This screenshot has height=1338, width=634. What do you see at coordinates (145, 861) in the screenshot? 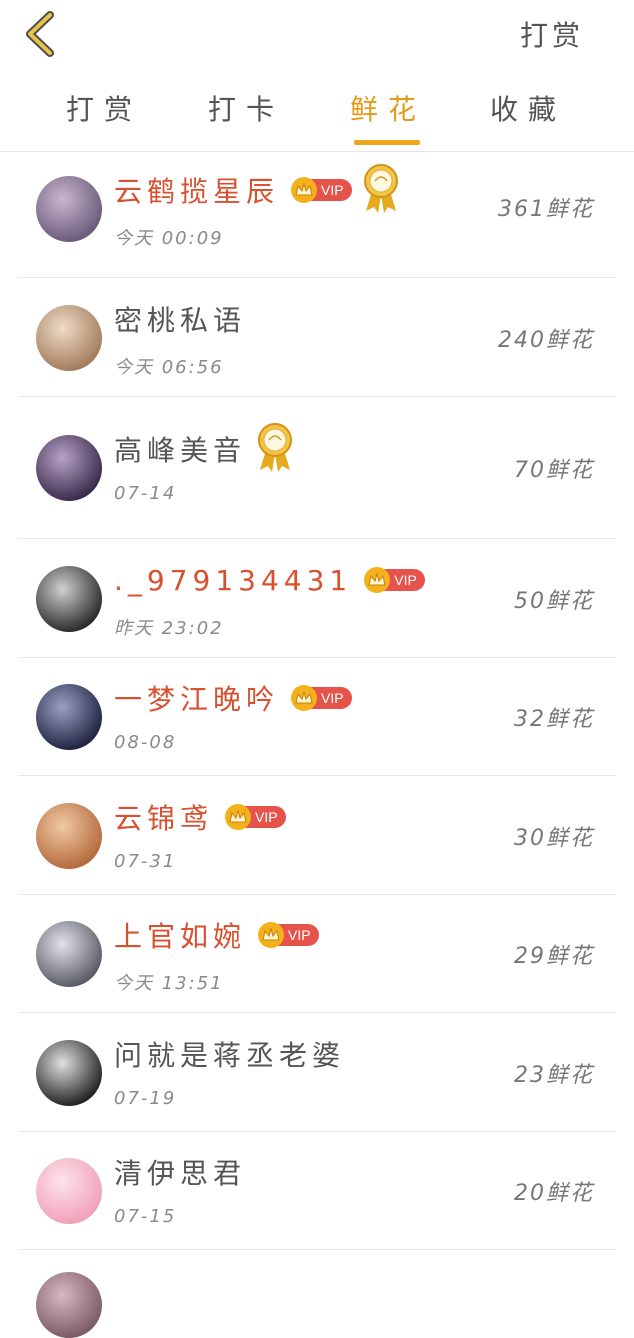
I see `timestamp: 07-31` at bounding box center [145, 861].